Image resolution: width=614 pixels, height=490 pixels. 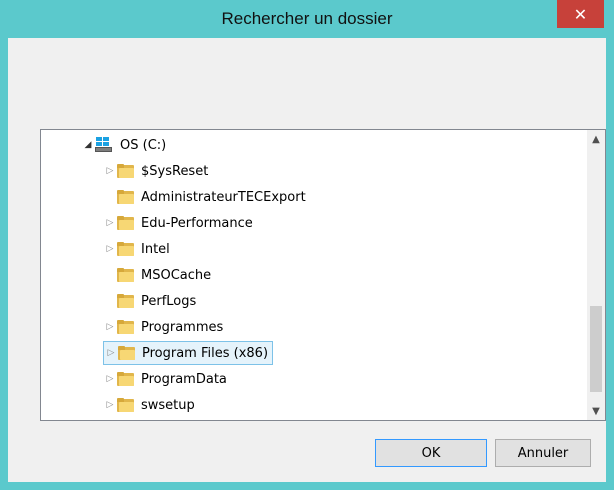 What do you see at coordinates (223, 197) in the screenshot?
I see `tree-item-label: AdministrateurTECExport` at bounding box center [223, 197].